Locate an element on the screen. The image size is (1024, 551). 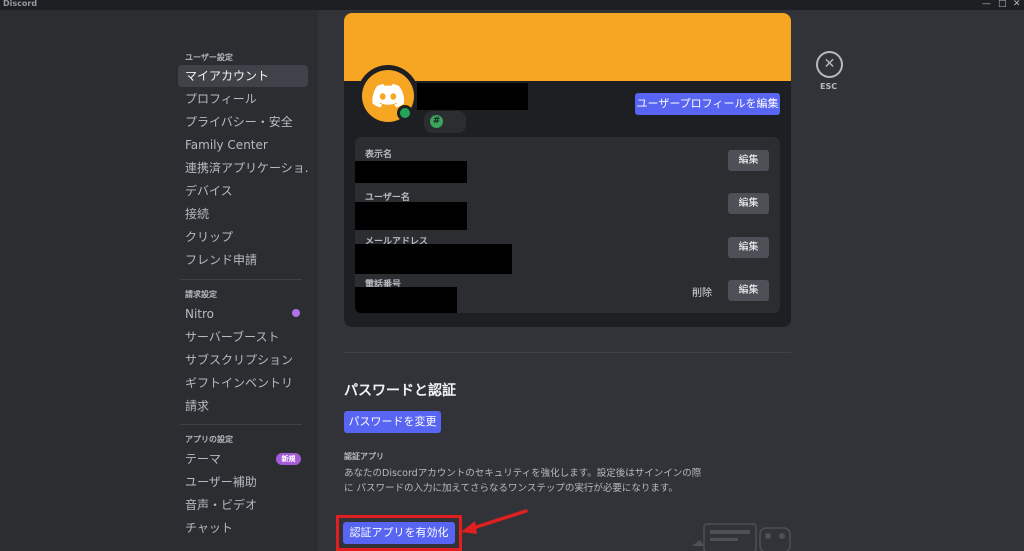
nitro-icon is located at coordinates (296, 313).